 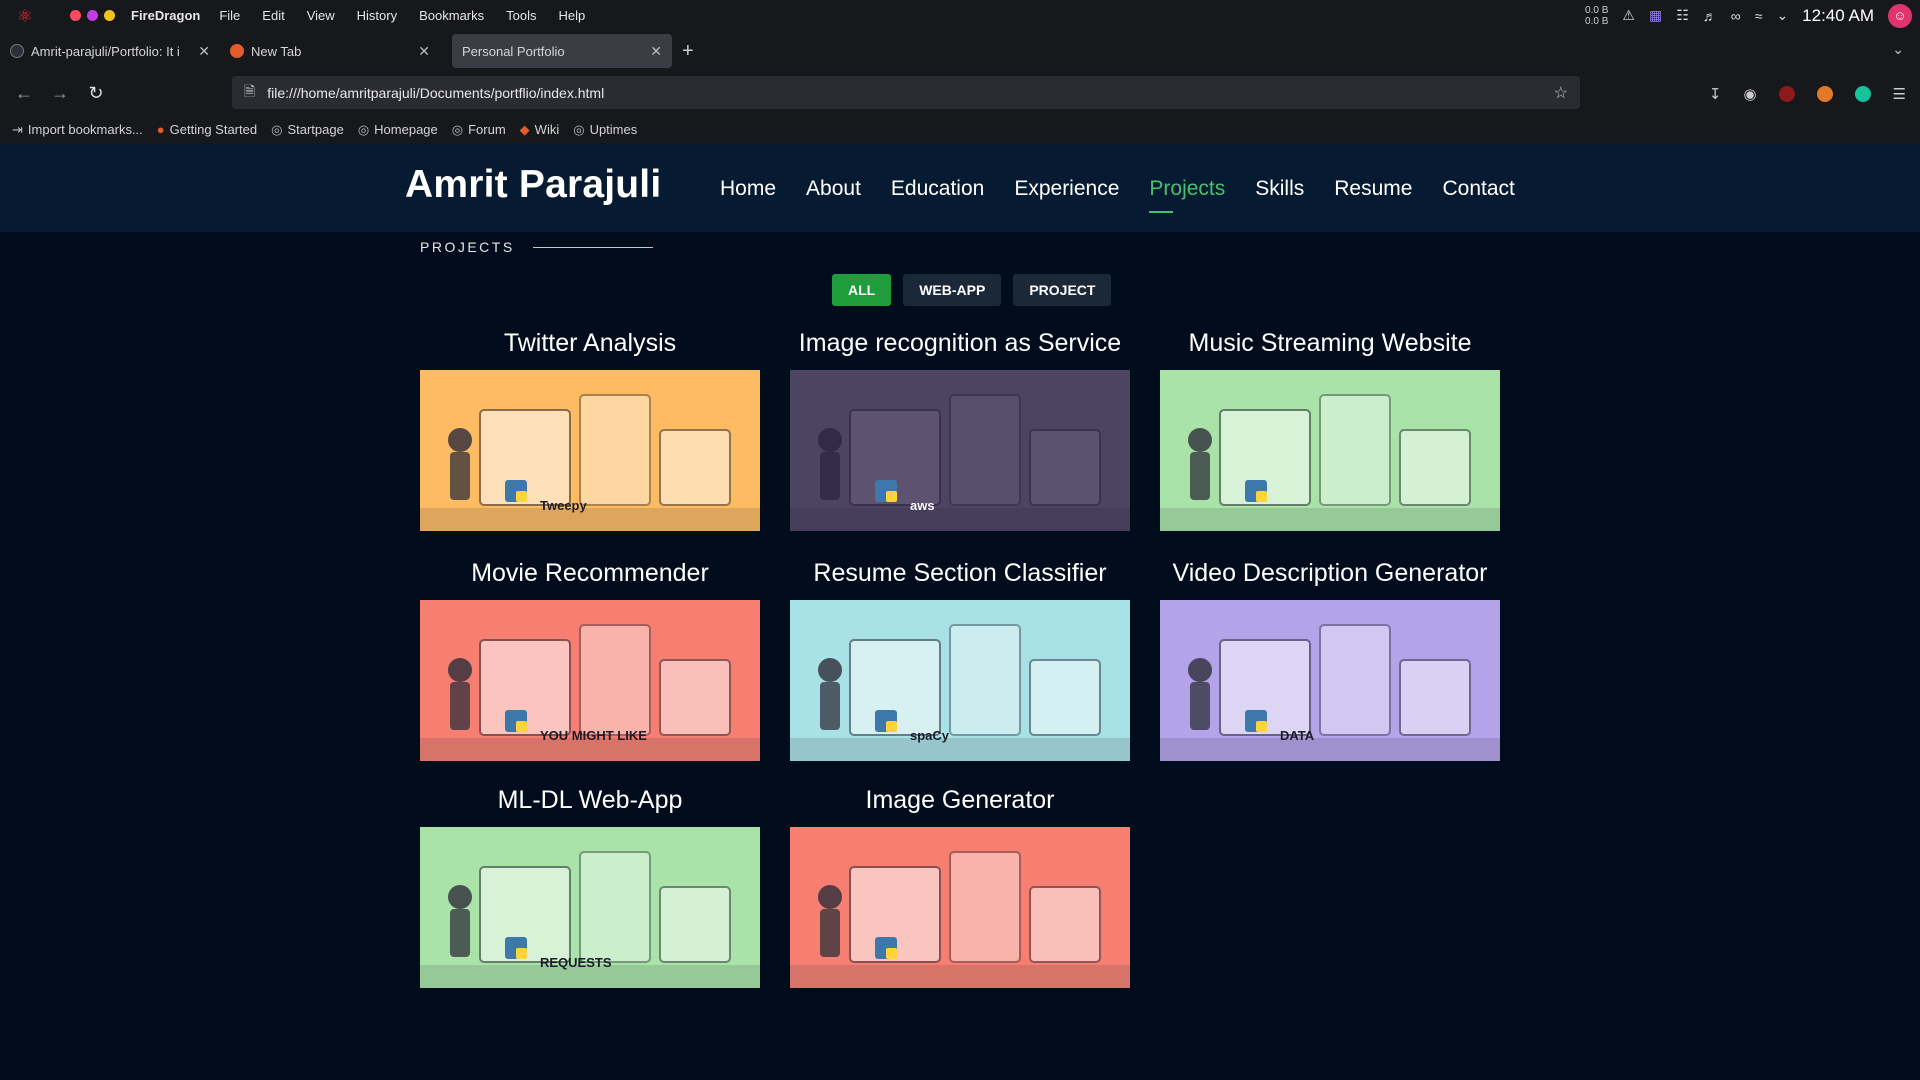 What do you see at coordinates (521, 15) in the screenshot?
I see `menu-tools: Tools` at bounding box center [521, 15].